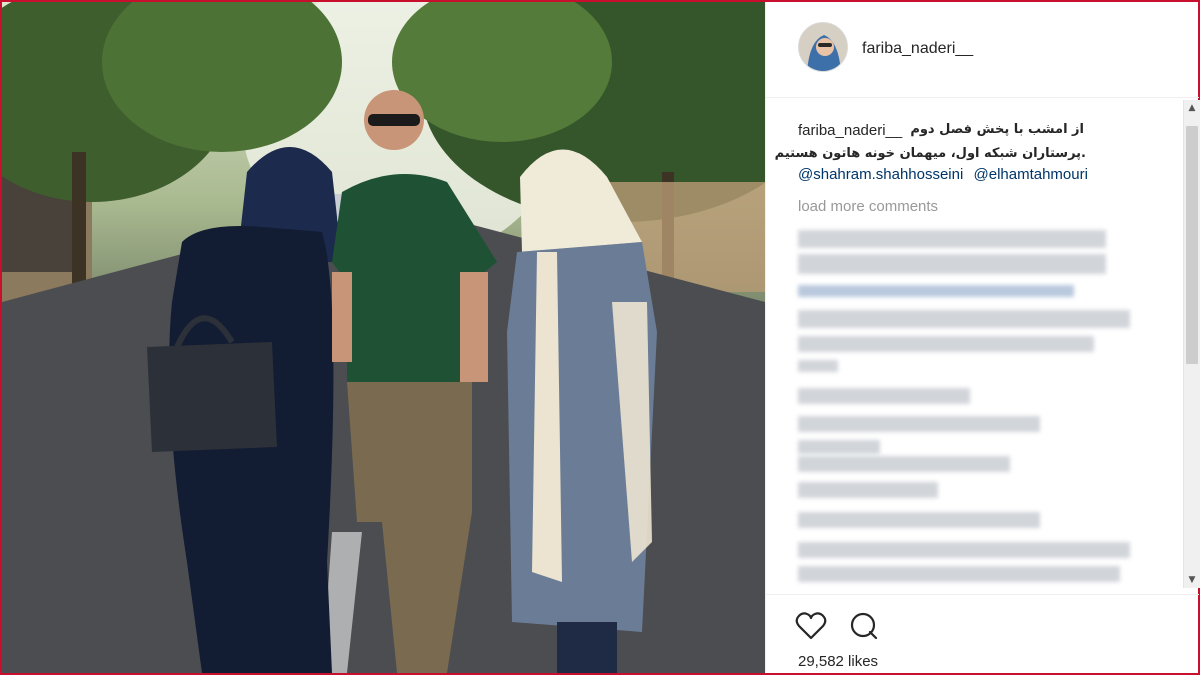  What do you see at coordinates (863, 626) in the screenshot?
I see `speech-bubble-icon` at bounding box center [863, 626].